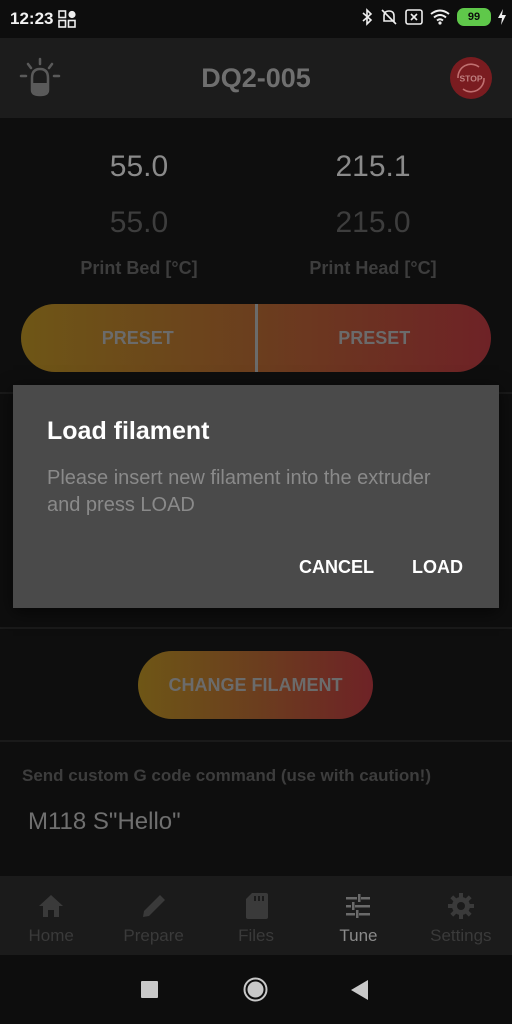  I want to click on nav-files: Files, so click(256, 915).